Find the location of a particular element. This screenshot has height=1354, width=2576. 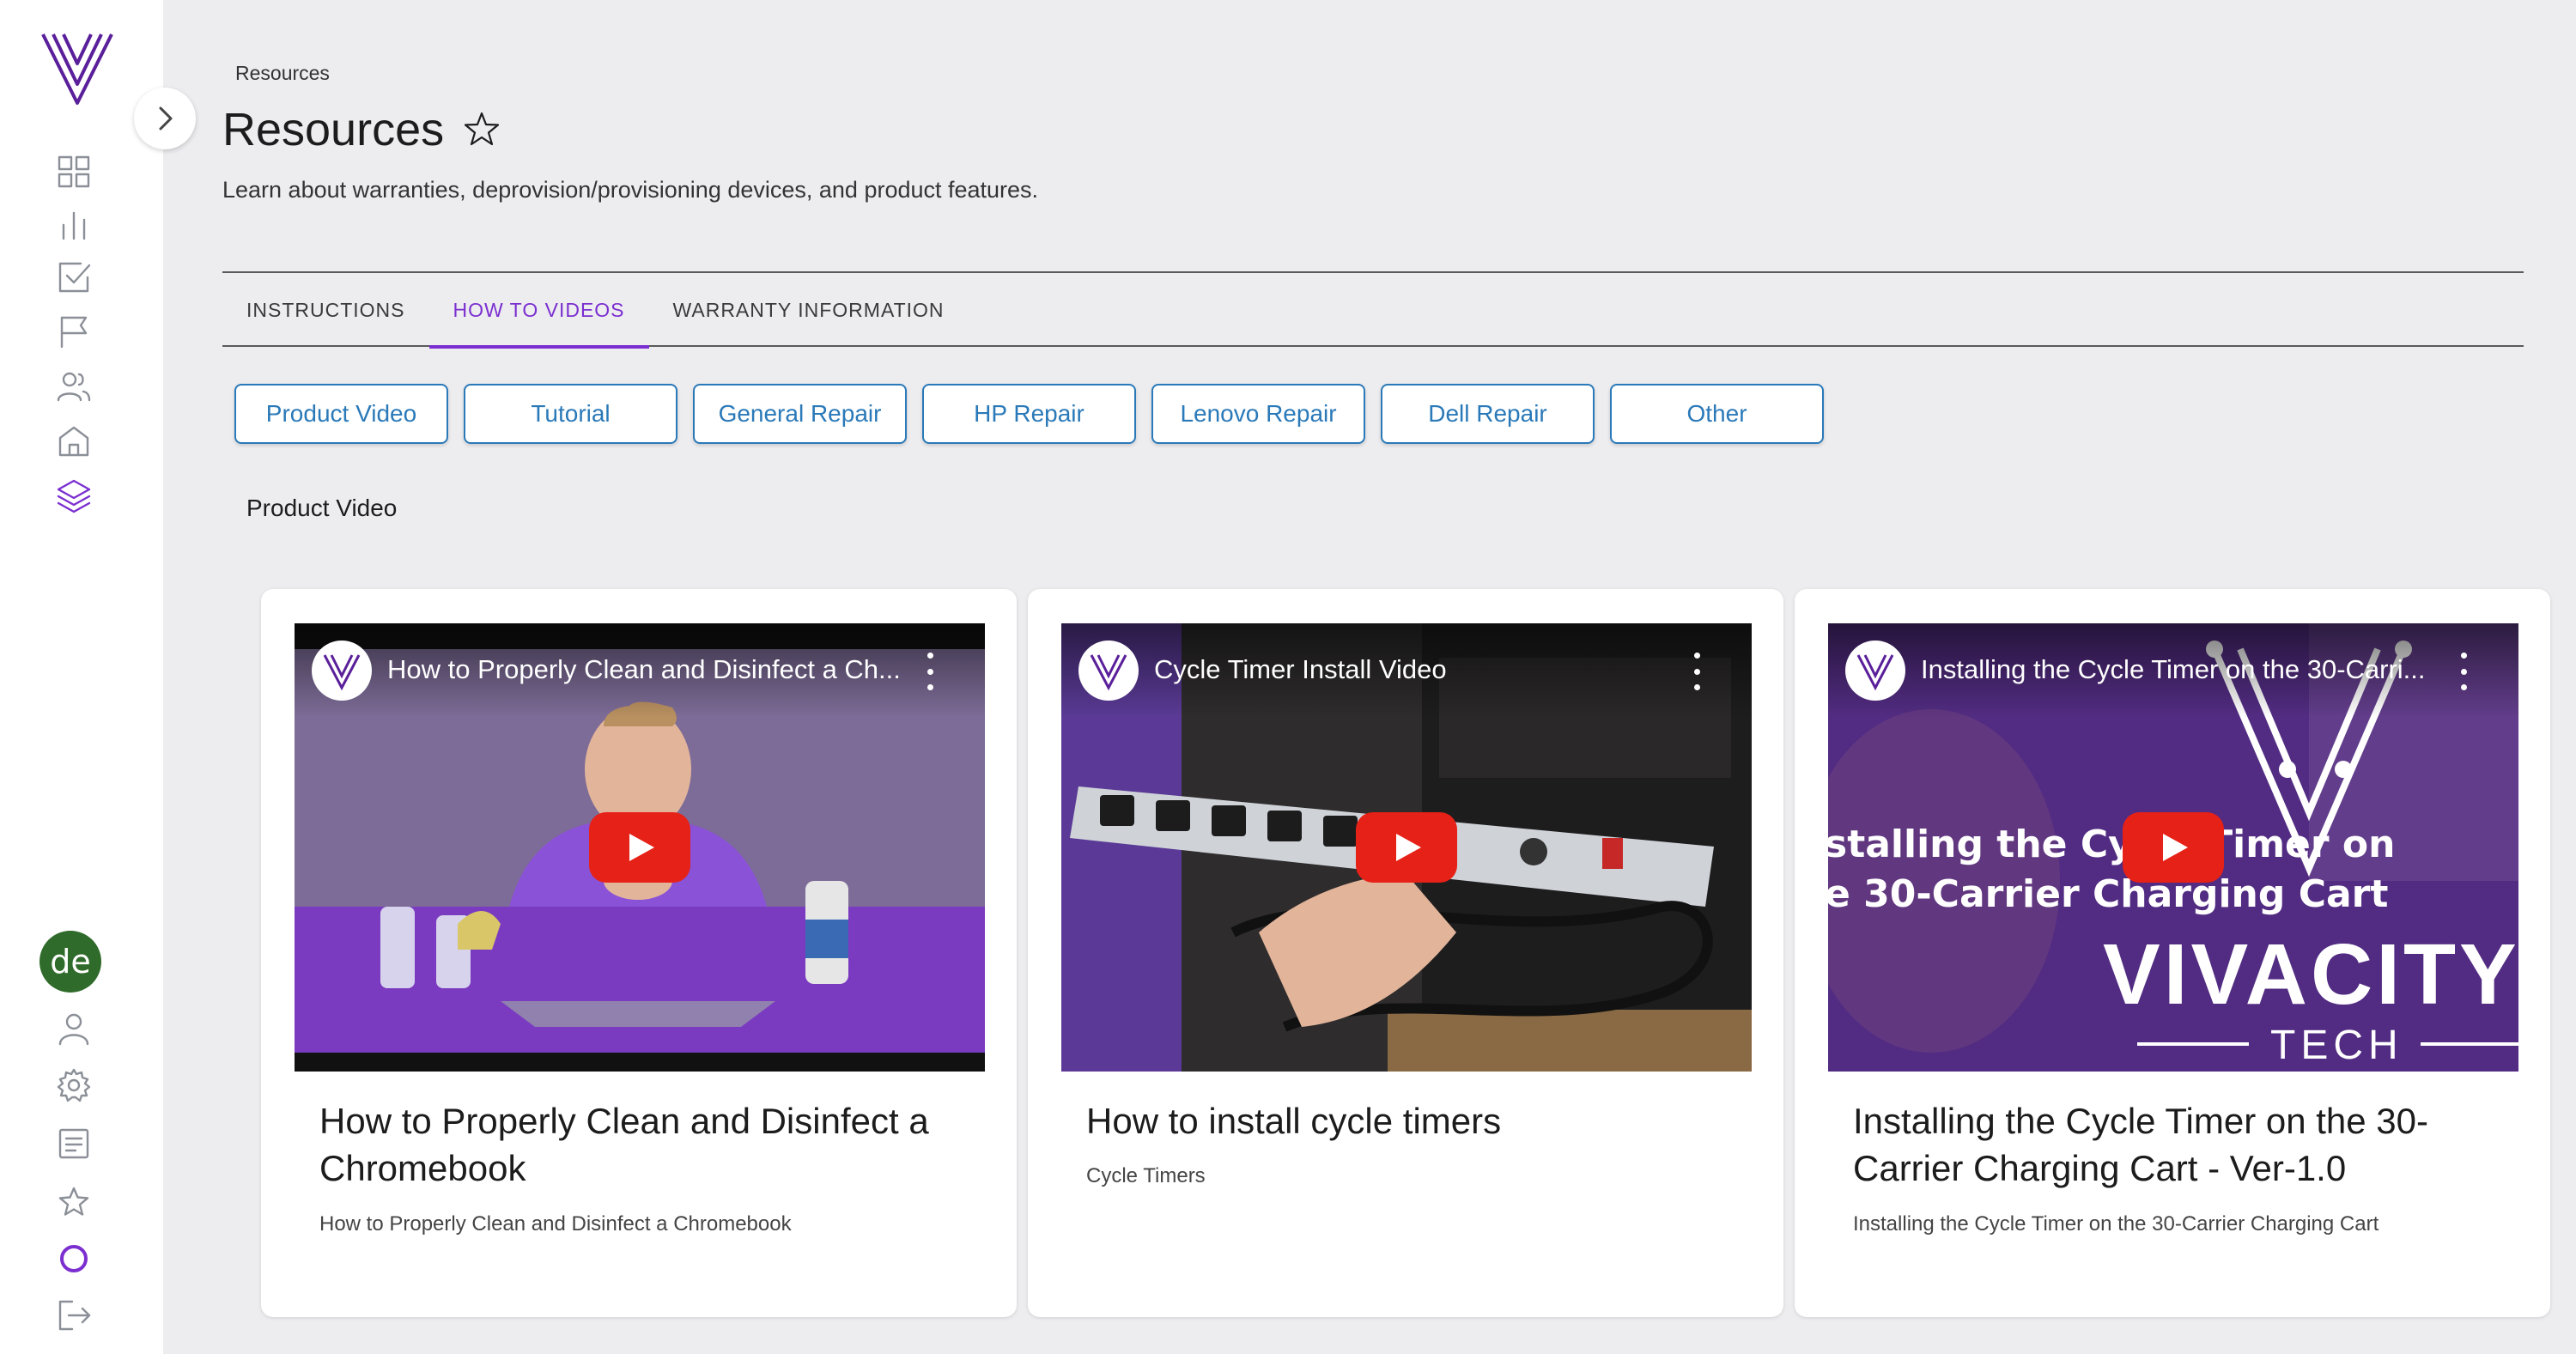

chevron-right-icon is located at coordinates (166, 119).